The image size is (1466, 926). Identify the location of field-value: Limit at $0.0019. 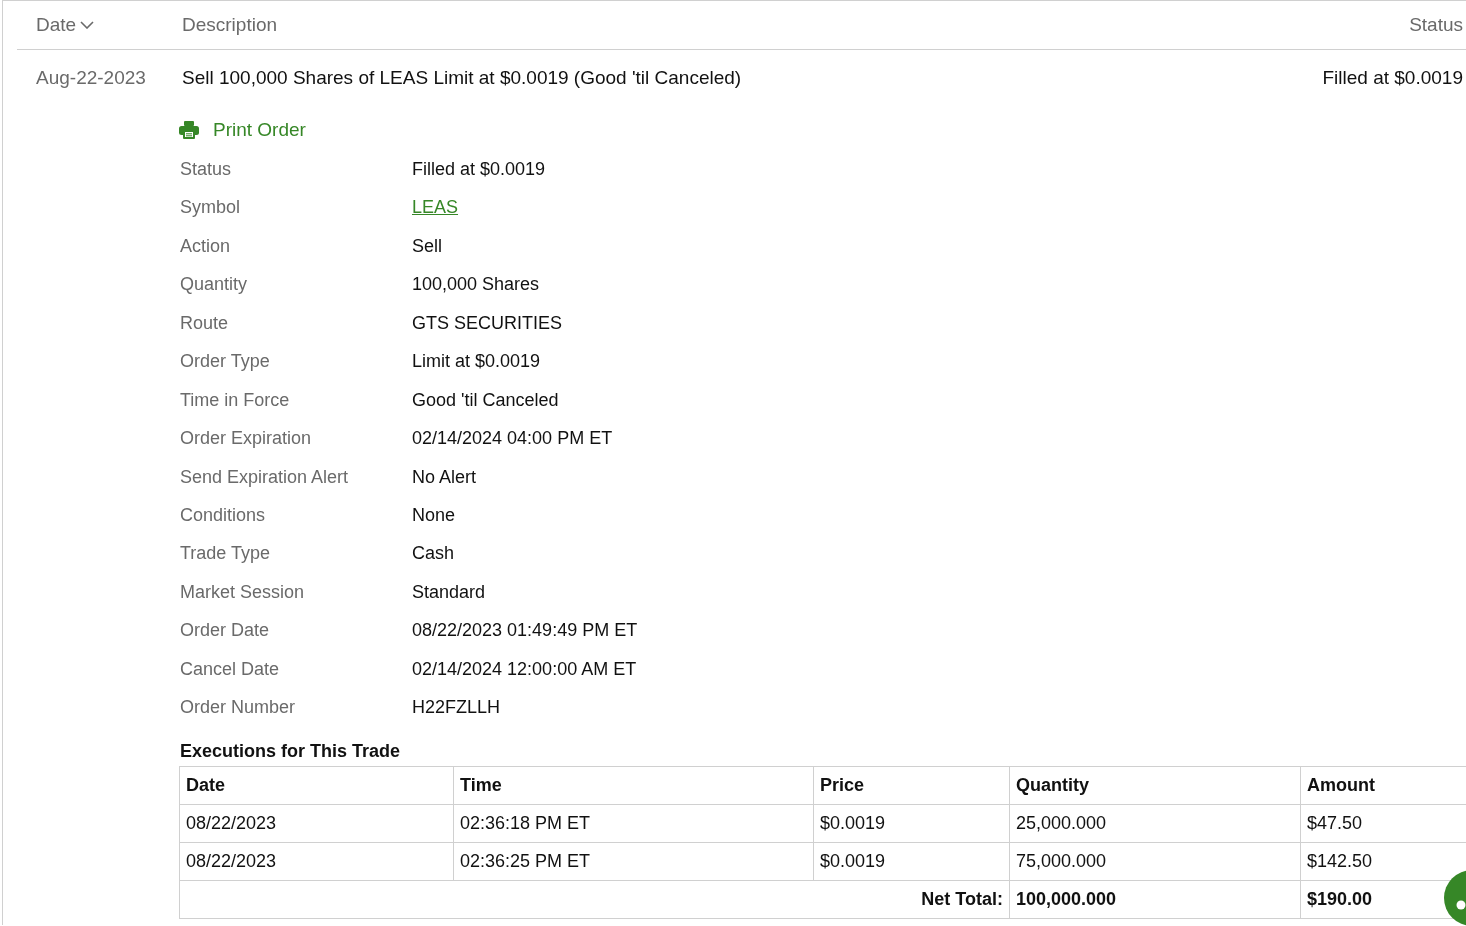
(476, 362).